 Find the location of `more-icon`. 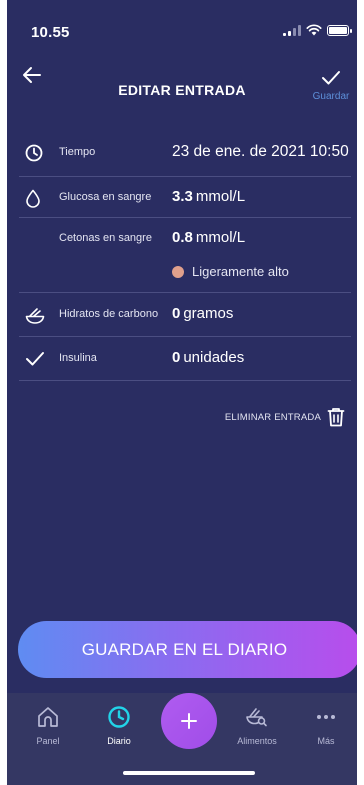

more-icon is located at coordinates (326, 717).